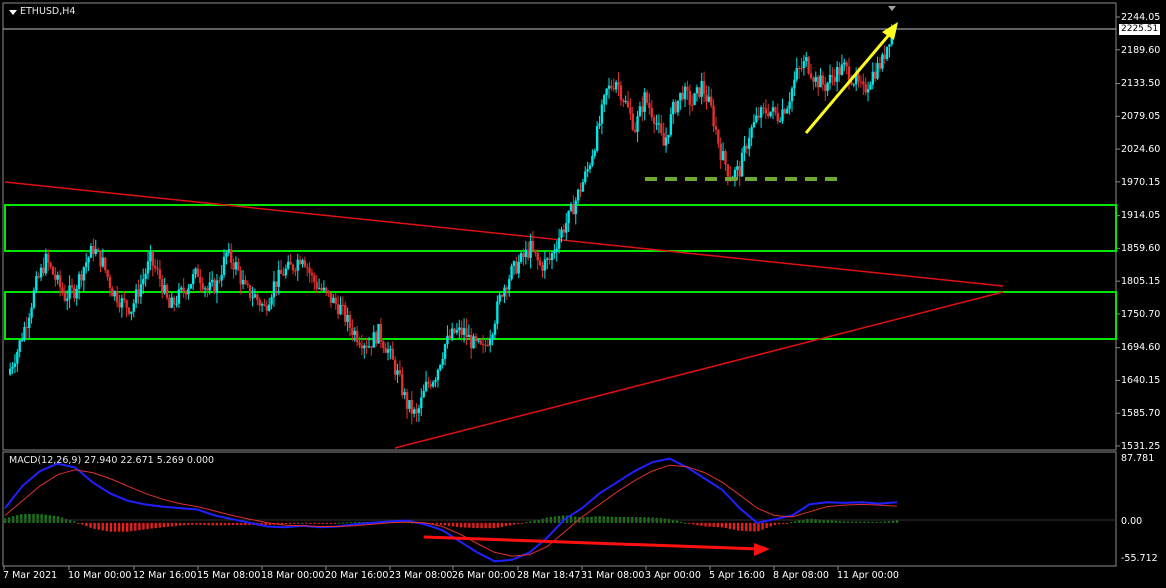  Describe the element at coordinates (549, 575) in the screenshot. I see `time-label: 28 Mar 18:47` at that location.